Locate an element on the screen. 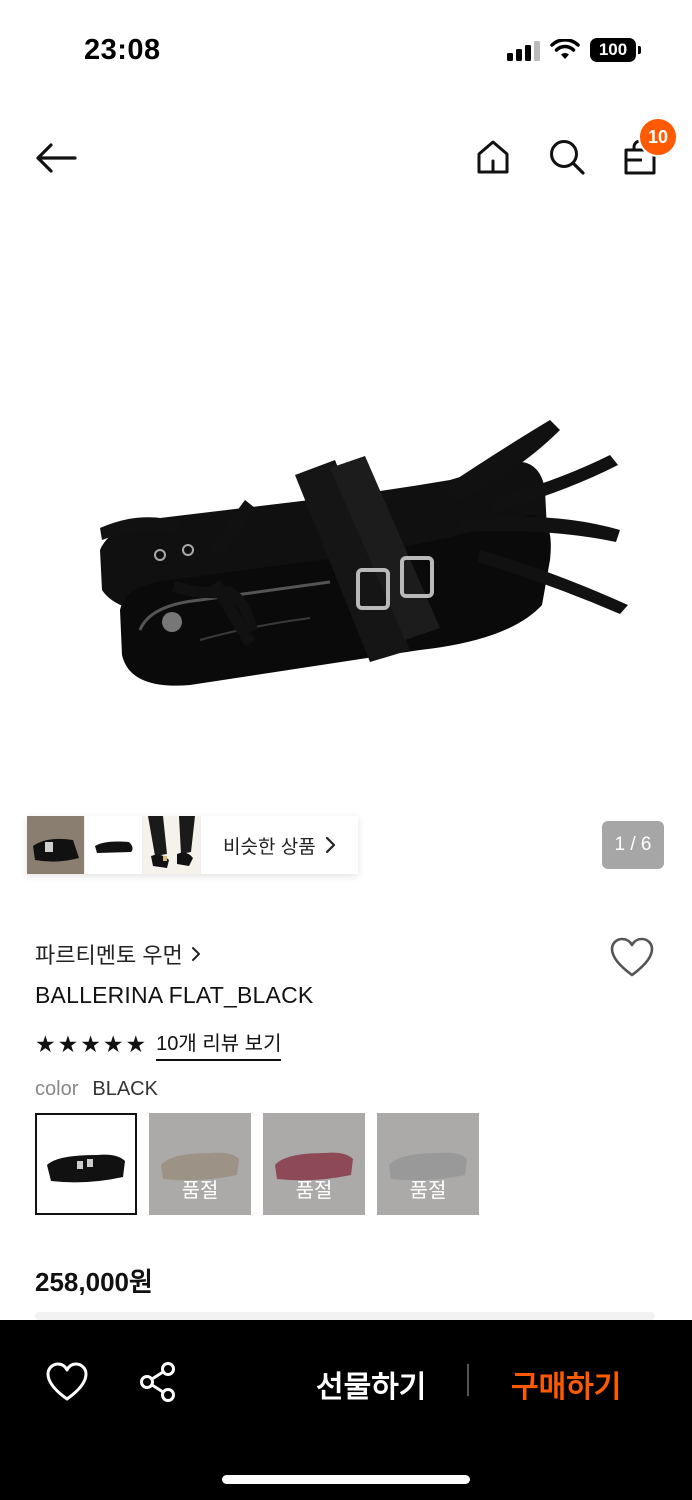 The height and width of the screenshot is (1500, 692). search-icon is located at coordinates (567, 157).